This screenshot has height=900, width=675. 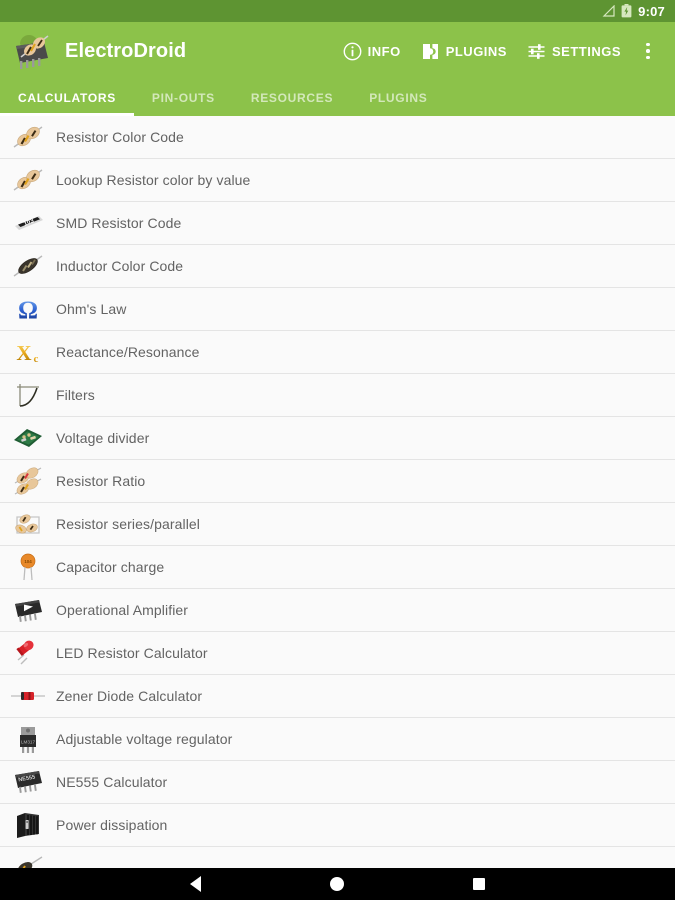 I want to click on info-circle-icon, so click(x=352, y=51).